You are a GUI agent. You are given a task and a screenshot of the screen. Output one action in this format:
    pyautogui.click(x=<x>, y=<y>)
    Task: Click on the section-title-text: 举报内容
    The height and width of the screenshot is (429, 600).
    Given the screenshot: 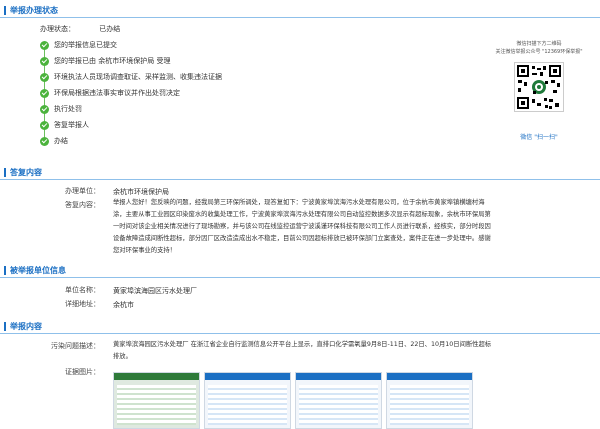 What is the action you would take?
    pyautogui.click(x=26, y=326)
    